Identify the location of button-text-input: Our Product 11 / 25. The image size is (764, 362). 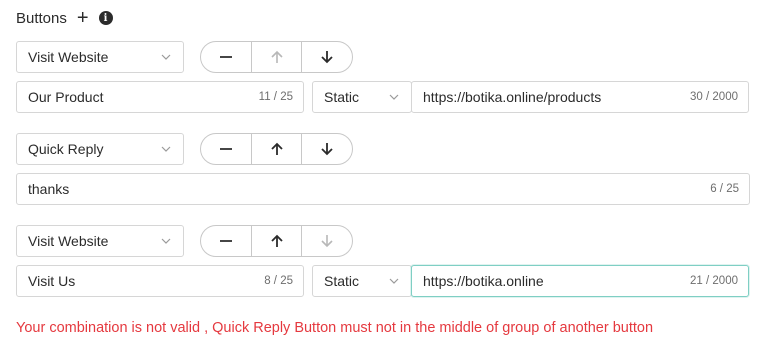
(160, 97).